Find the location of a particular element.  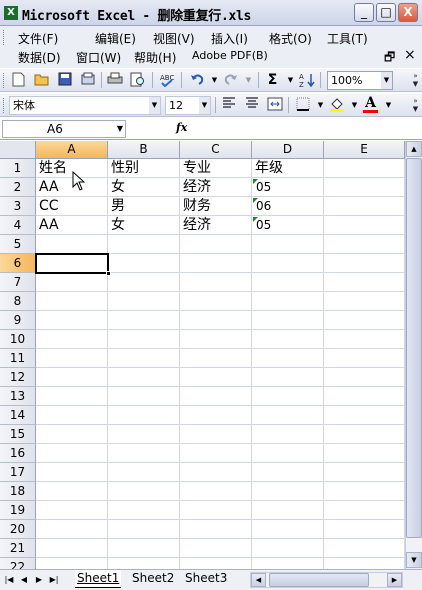

cell-a3: CC is located at coordinates (72, 206).